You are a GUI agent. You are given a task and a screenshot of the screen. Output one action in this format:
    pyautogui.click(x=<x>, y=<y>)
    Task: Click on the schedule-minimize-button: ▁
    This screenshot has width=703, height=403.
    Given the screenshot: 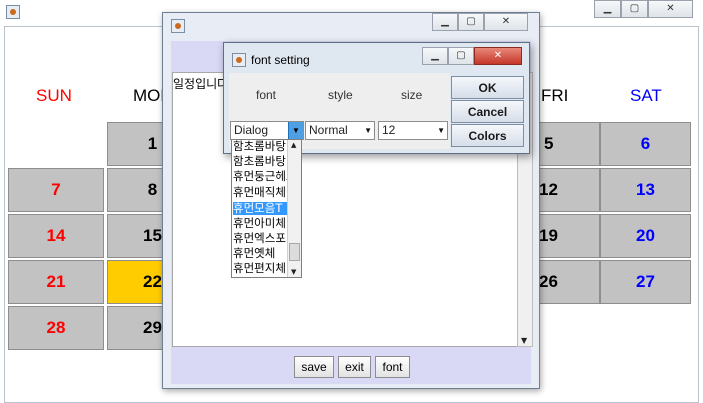 What is the action you would take?
    pyautogui.click(x=445, y=22)
    